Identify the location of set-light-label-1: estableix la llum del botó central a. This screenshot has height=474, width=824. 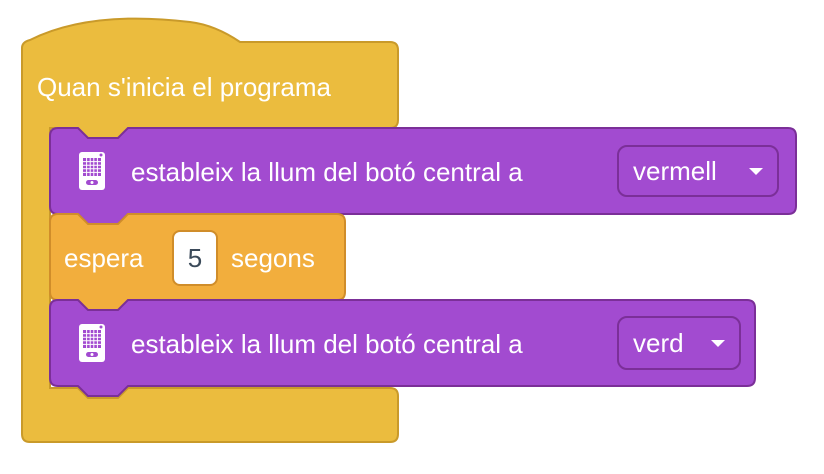
(327, 172).